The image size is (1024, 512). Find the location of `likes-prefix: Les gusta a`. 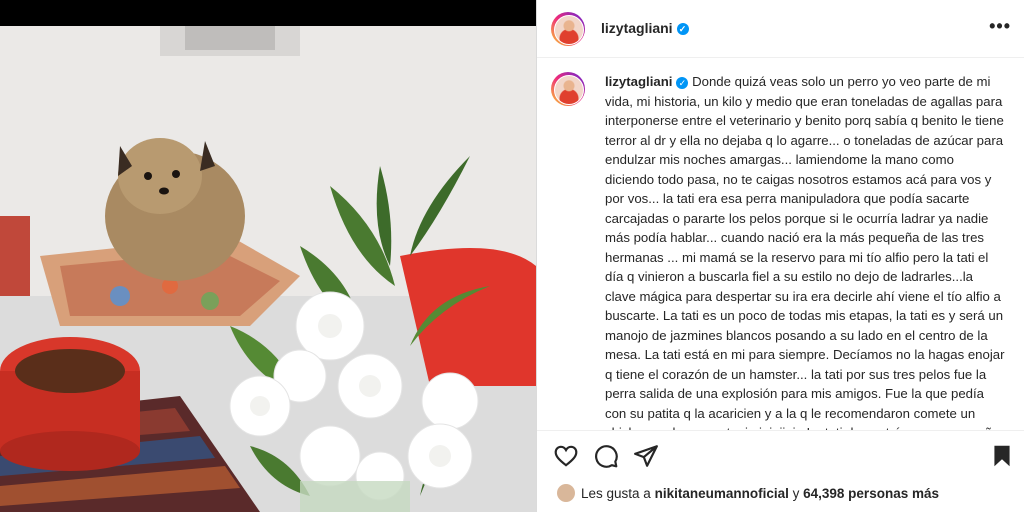

likes-prefix: Les gusta a is located at coordinates (616, 493).